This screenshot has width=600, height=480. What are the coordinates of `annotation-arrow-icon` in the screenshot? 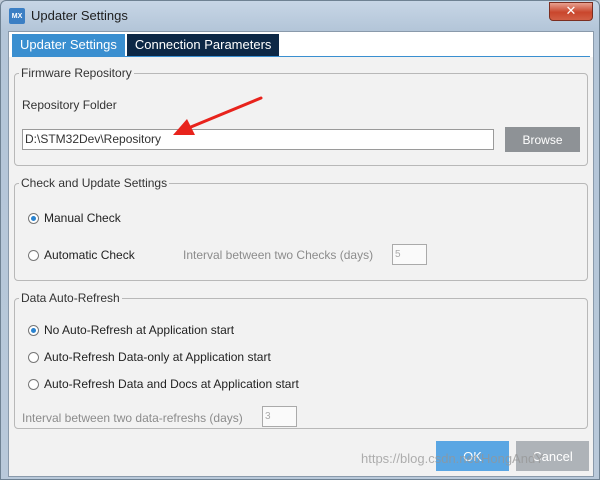 It's located at (218, 115).